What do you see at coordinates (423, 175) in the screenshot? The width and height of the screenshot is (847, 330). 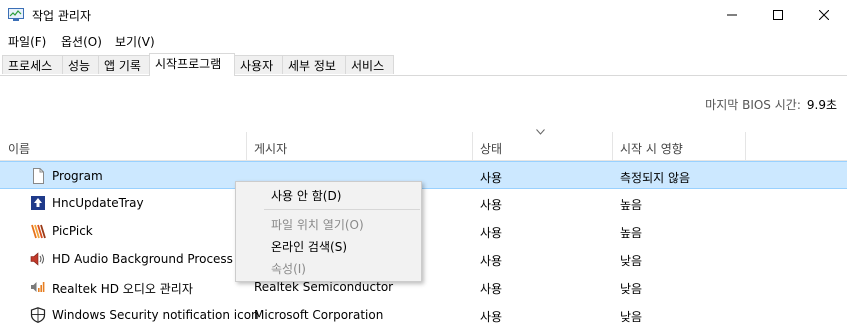 I see `table-row: Program 사용 측정되지 않음` at bounding box center [423, 175].